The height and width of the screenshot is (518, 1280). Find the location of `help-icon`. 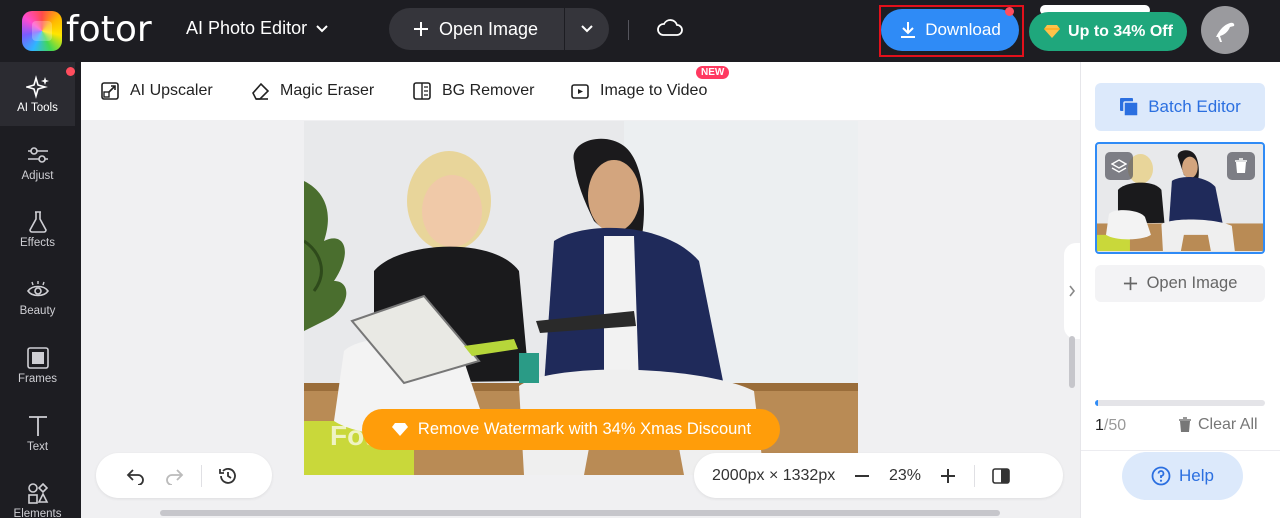

help-icon is located at coordinates (1161, 476).